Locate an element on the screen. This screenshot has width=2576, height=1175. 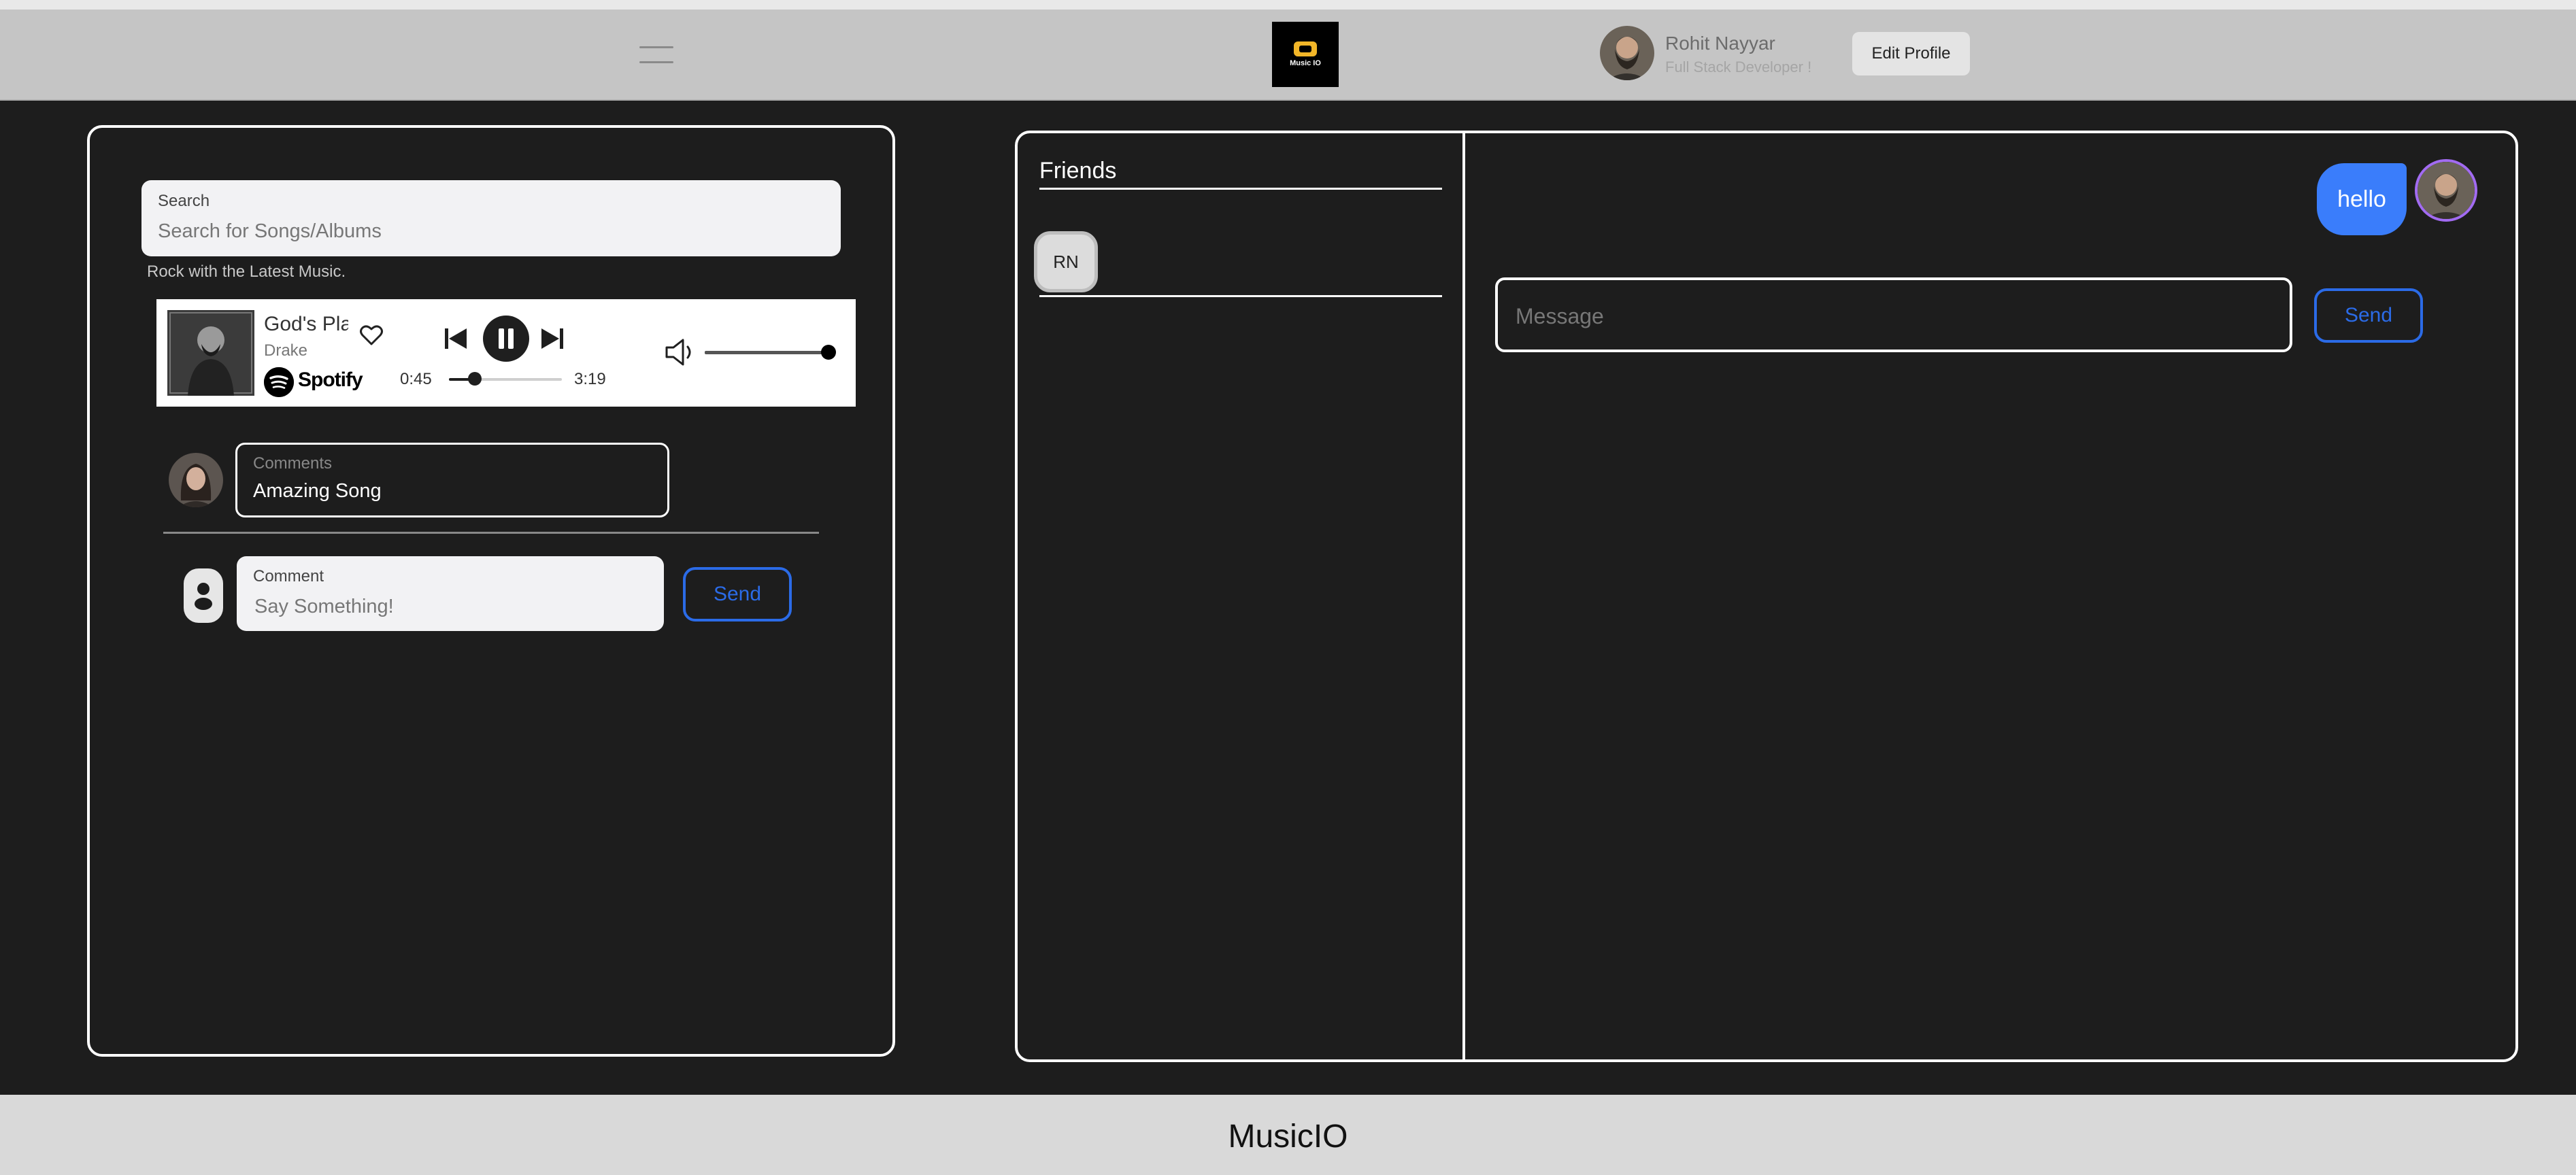
search-input is located at coordinates (491, 231).